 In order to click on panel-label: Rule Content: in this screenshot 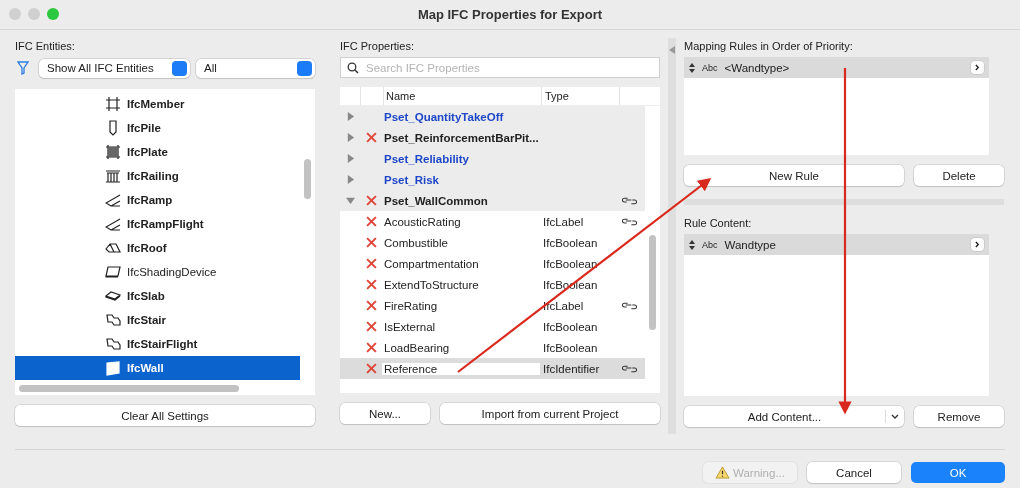, I will do `click(718, 223)`.